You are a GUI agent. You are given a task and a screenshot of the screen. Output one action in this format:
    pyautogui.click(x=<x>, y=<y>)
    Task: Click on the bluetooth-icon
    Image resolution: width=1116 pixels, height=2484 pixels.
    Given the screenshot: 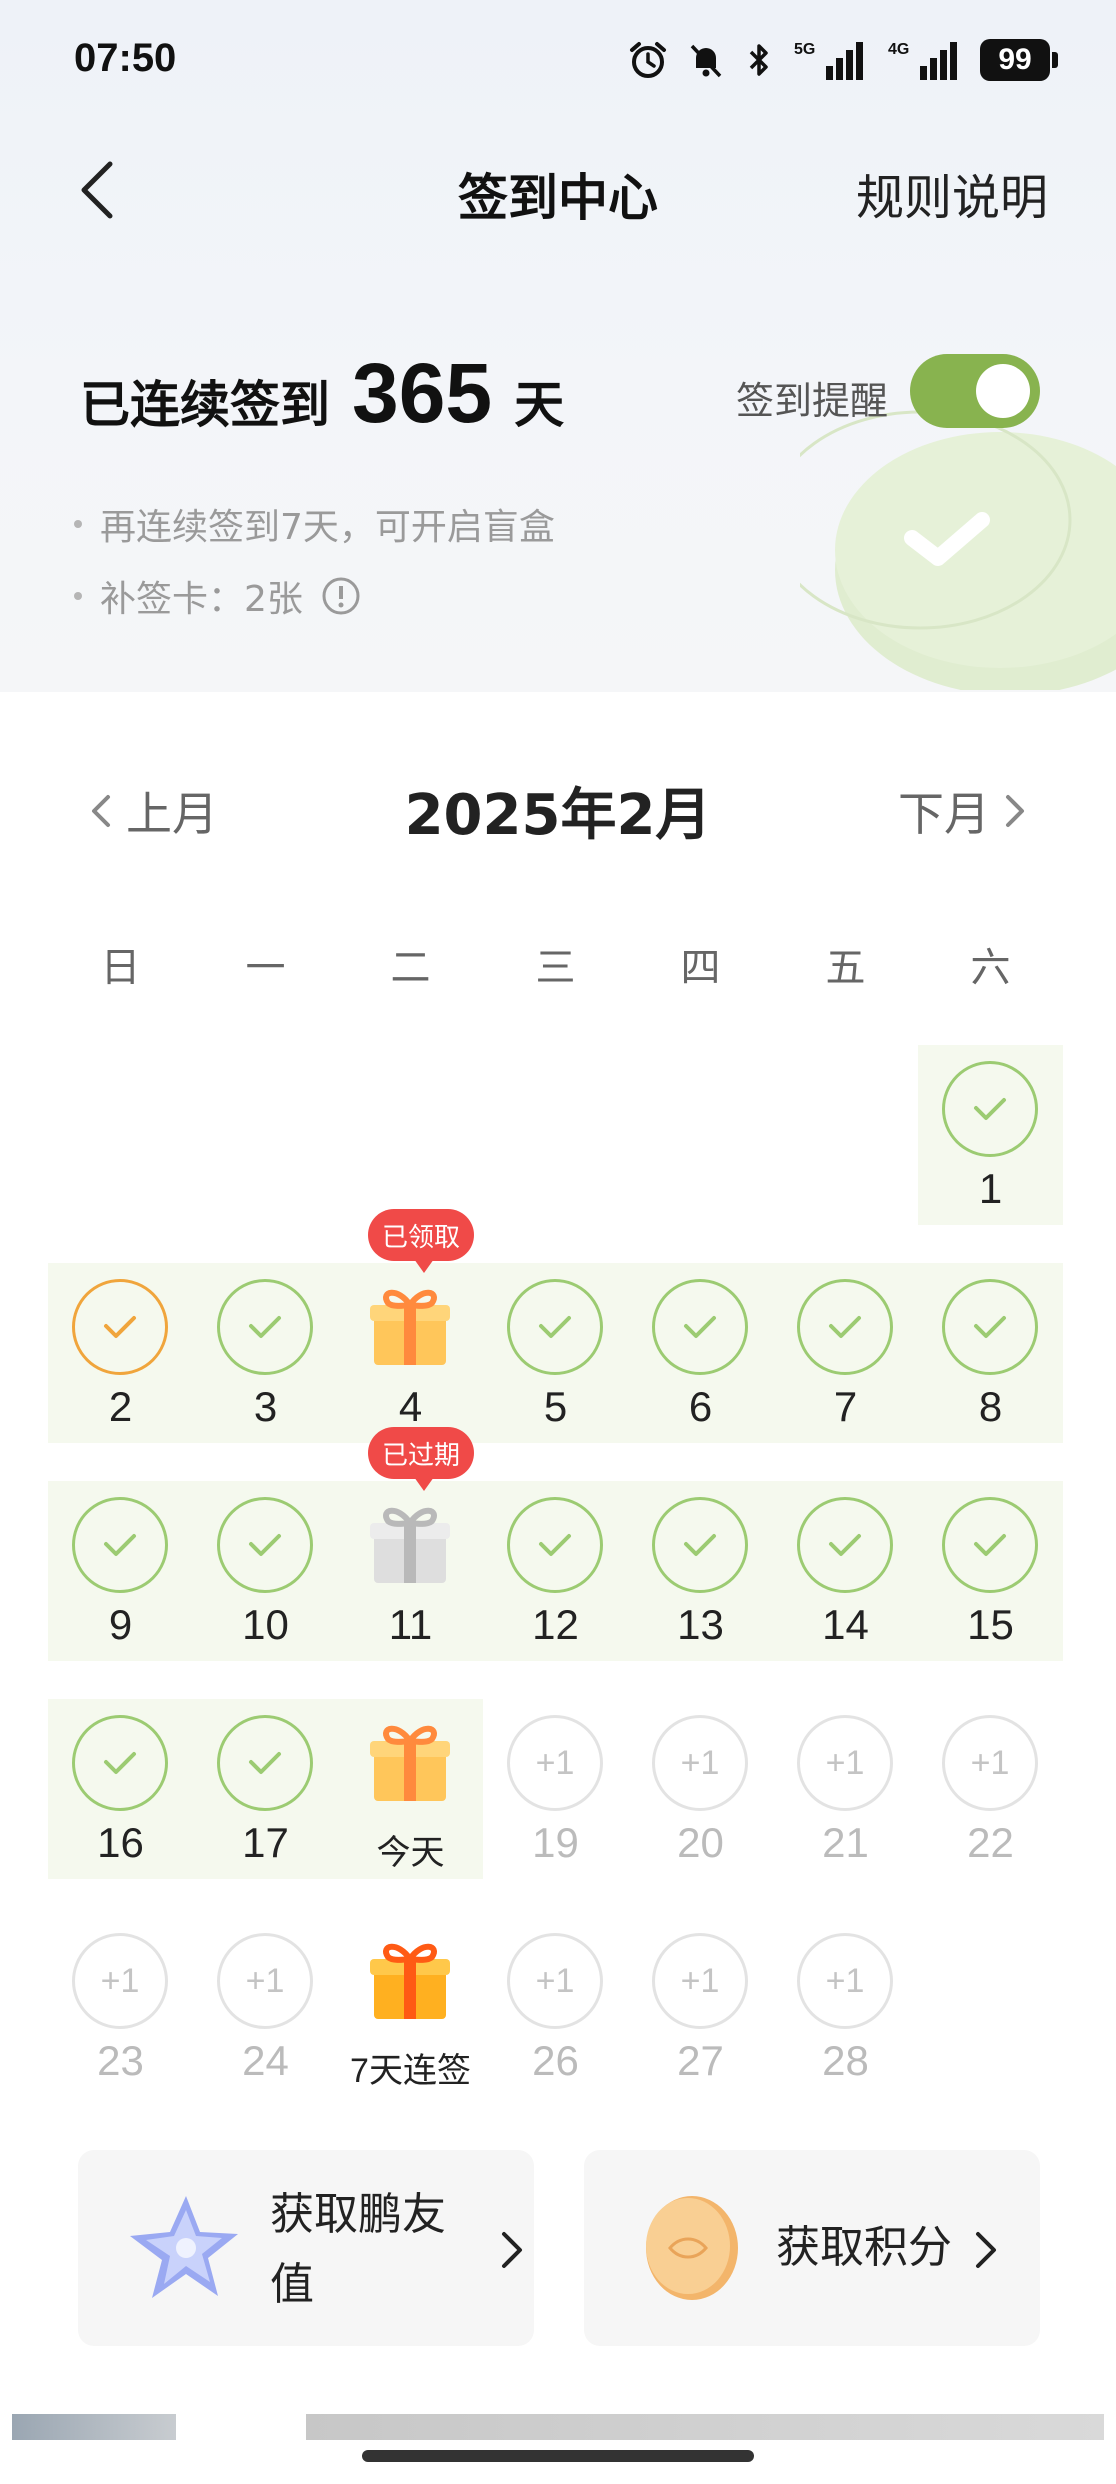 What is the action you would take?
    pyautogui.click(x=758, y=60)
    